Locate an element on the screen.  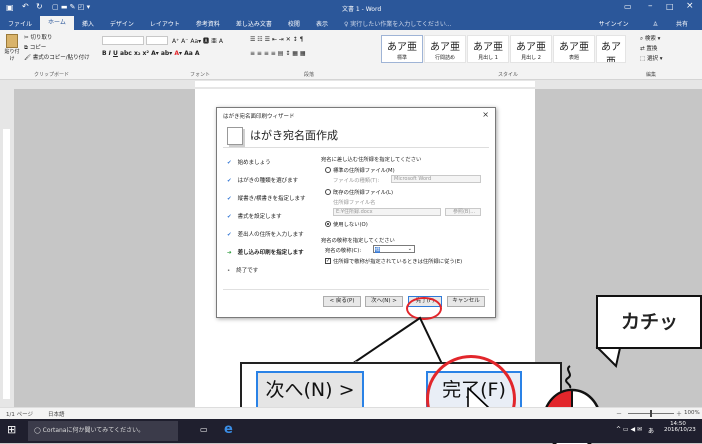
cortana-placeholder: Cortanaに何か聞いてみてください。 is located at coordinates (93, 430).